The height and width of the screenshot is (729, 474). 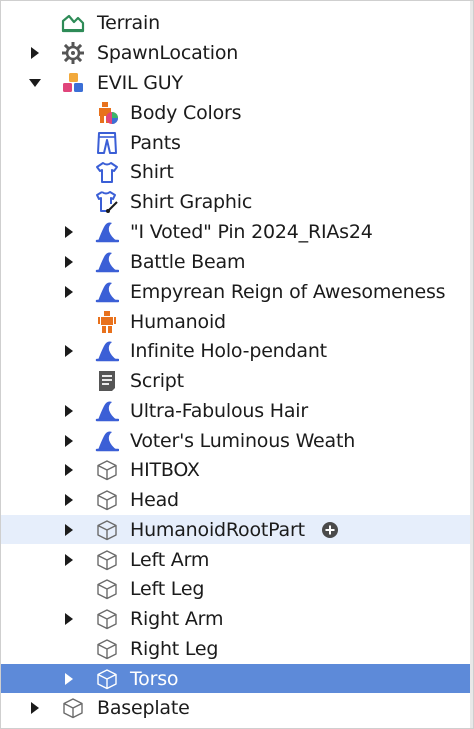 I want to click on tree-item-left-arm: Left Arm, so click(x=237, y=559).